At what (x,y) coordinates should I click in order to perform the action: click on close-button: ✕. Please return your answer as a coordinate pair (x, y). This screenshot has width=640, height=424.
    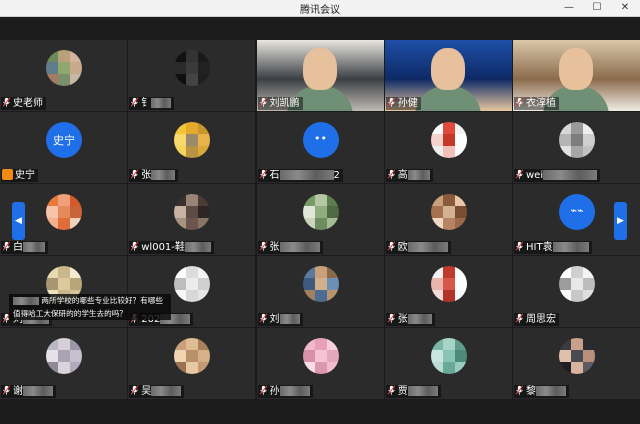
    Looking at the image, I should click on (625, 8).